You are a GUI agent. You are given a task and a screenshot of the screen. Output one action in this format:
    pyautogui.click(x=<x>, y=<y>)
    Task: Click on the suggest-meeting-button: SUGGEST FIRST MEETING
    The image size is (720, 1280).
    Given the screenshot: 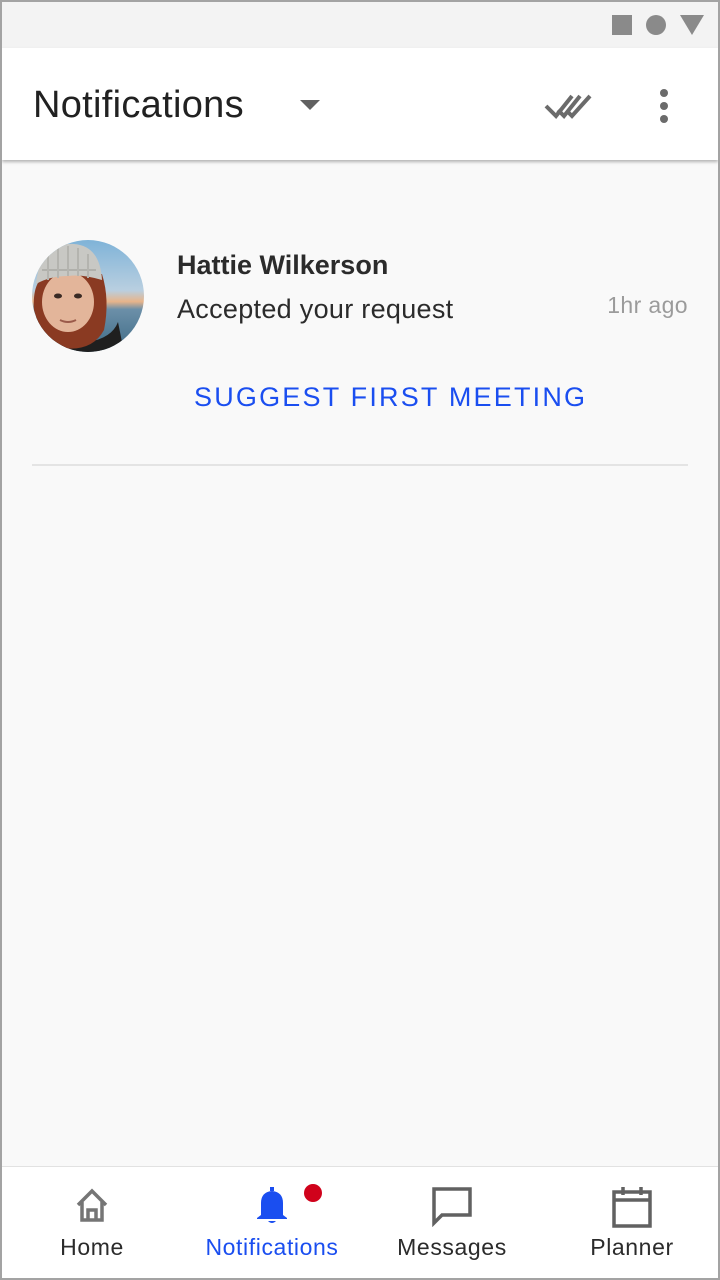 What is the action you would take?
    pyautogui.click(x=390, y=397)
    